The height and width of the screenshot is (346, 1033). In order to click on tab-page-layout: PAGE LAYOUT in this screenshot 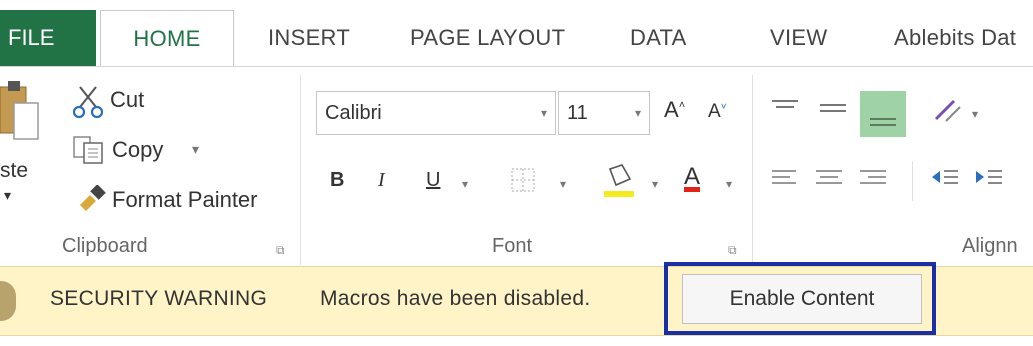, I will do `click(487, 38)`.